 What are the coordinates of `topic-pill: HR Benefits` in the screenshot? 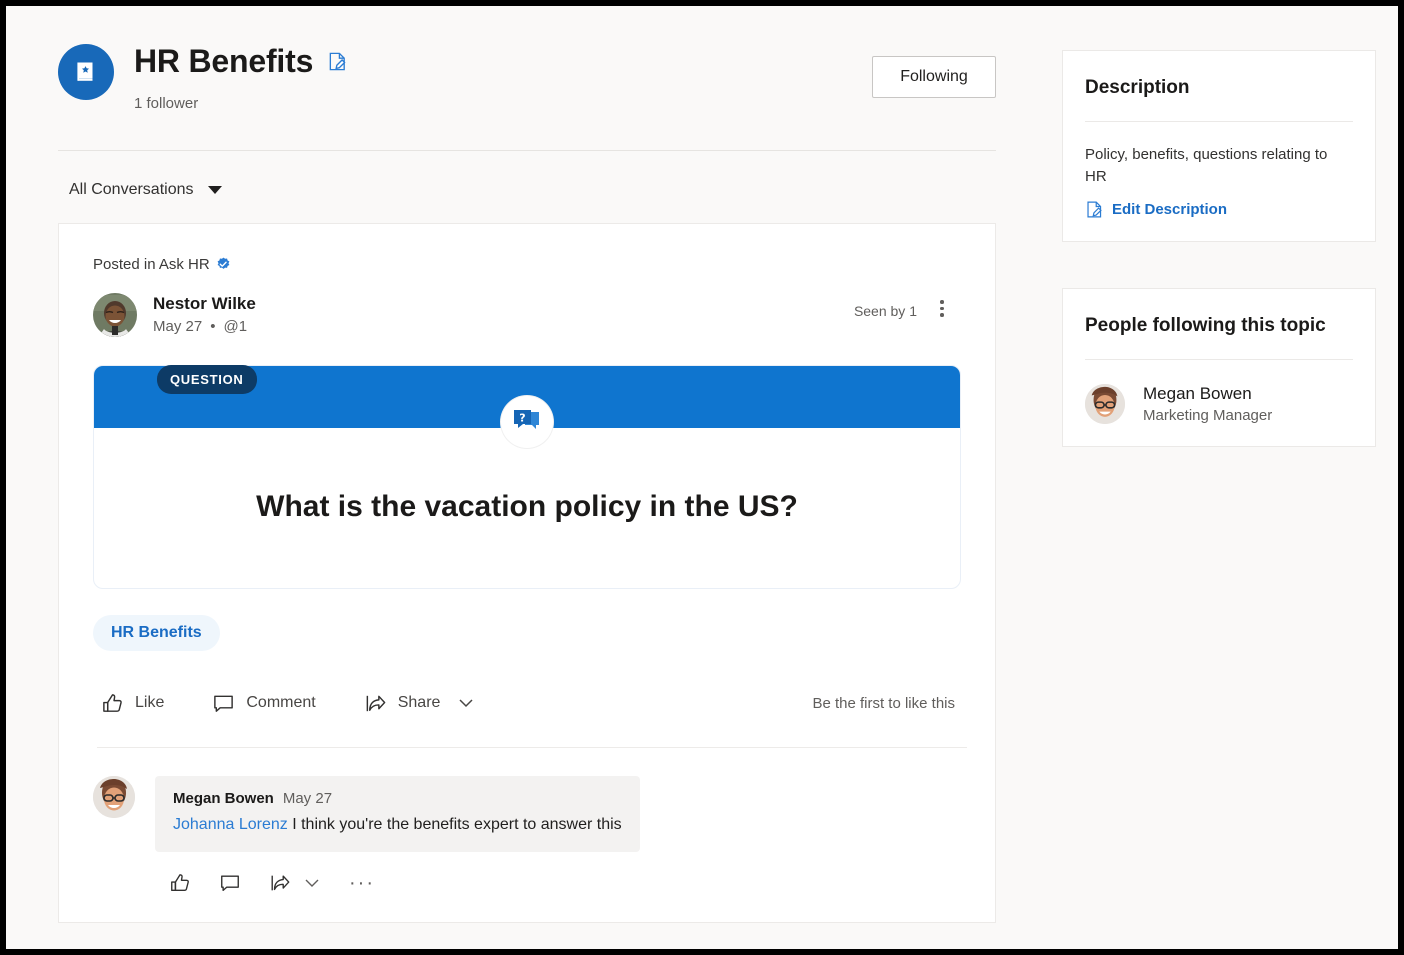 It's located at (156, 633).